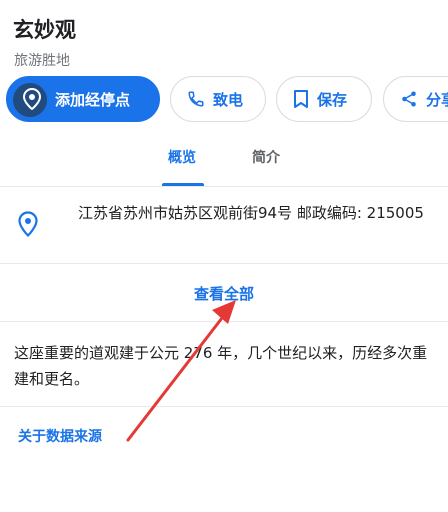  I want to click on place-category: 旅游胜地, so click(42, 61).